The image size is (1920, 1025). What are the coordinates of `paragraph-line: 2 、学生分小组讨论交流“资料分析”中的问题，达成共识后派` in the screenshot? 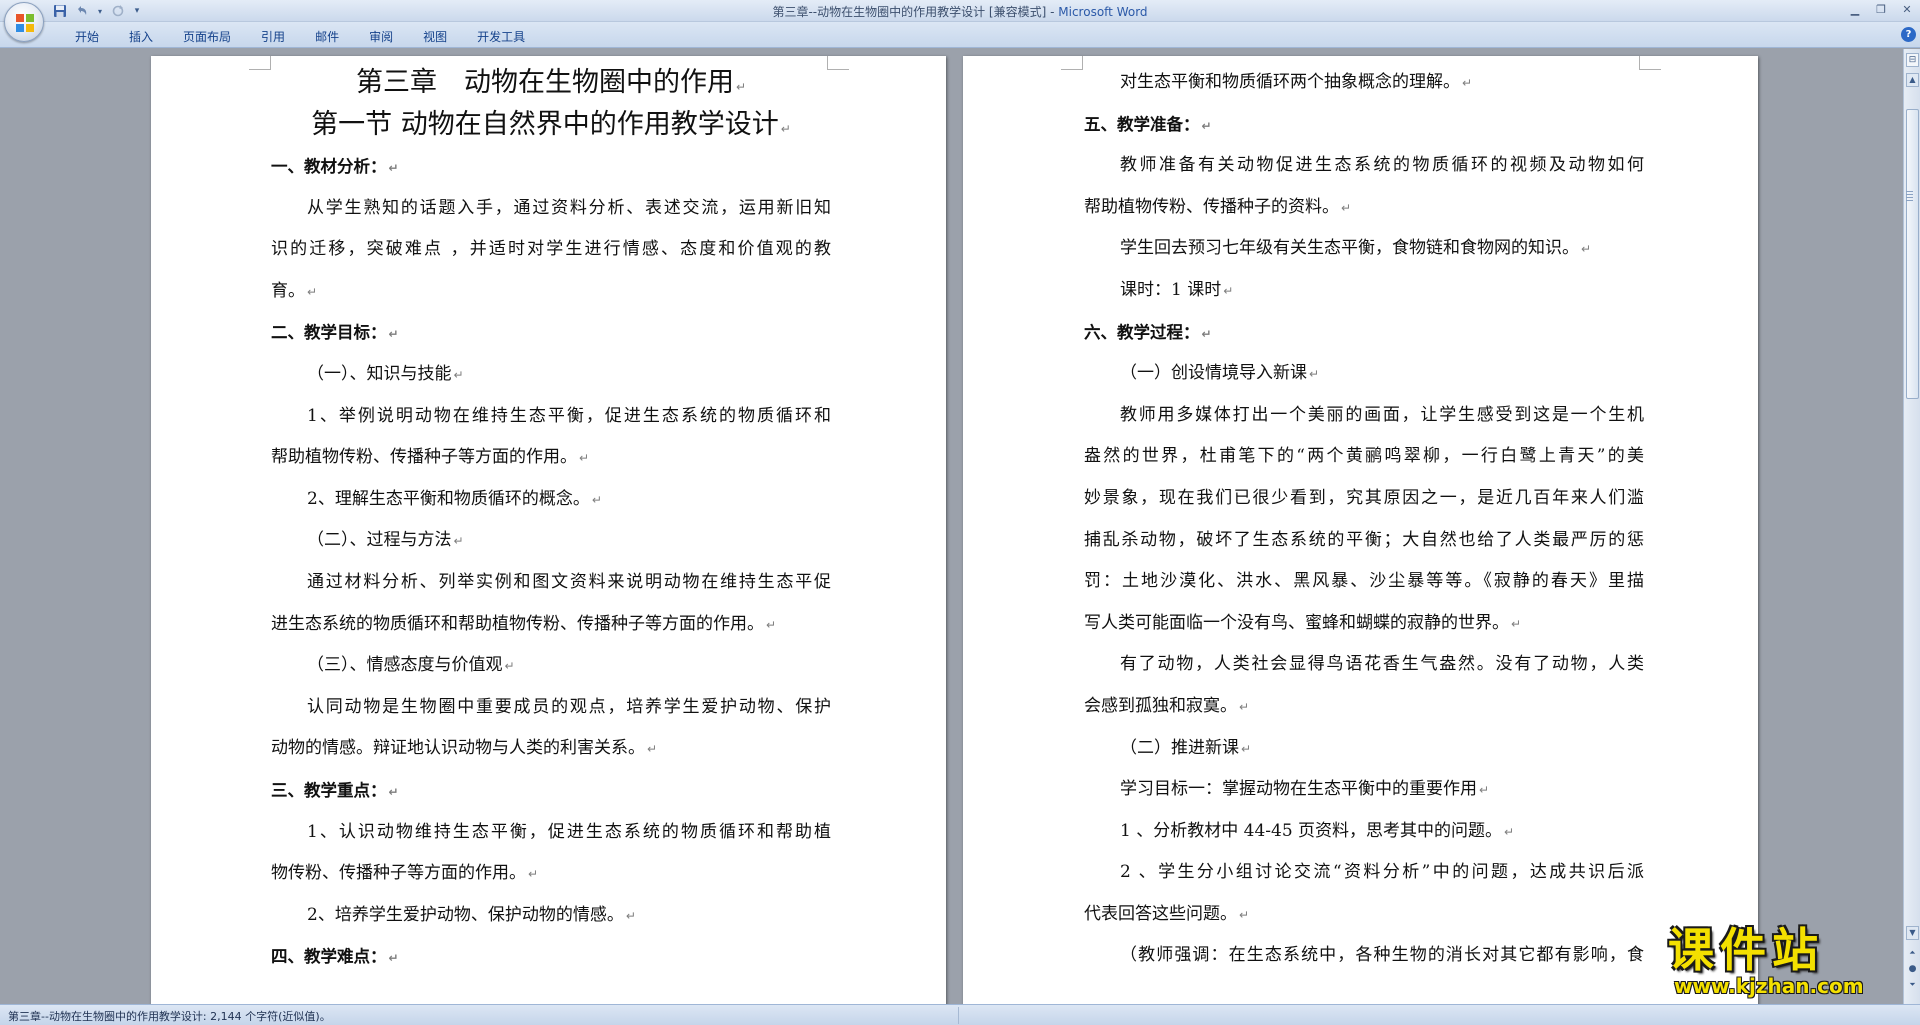 It's located at (1364, 873).